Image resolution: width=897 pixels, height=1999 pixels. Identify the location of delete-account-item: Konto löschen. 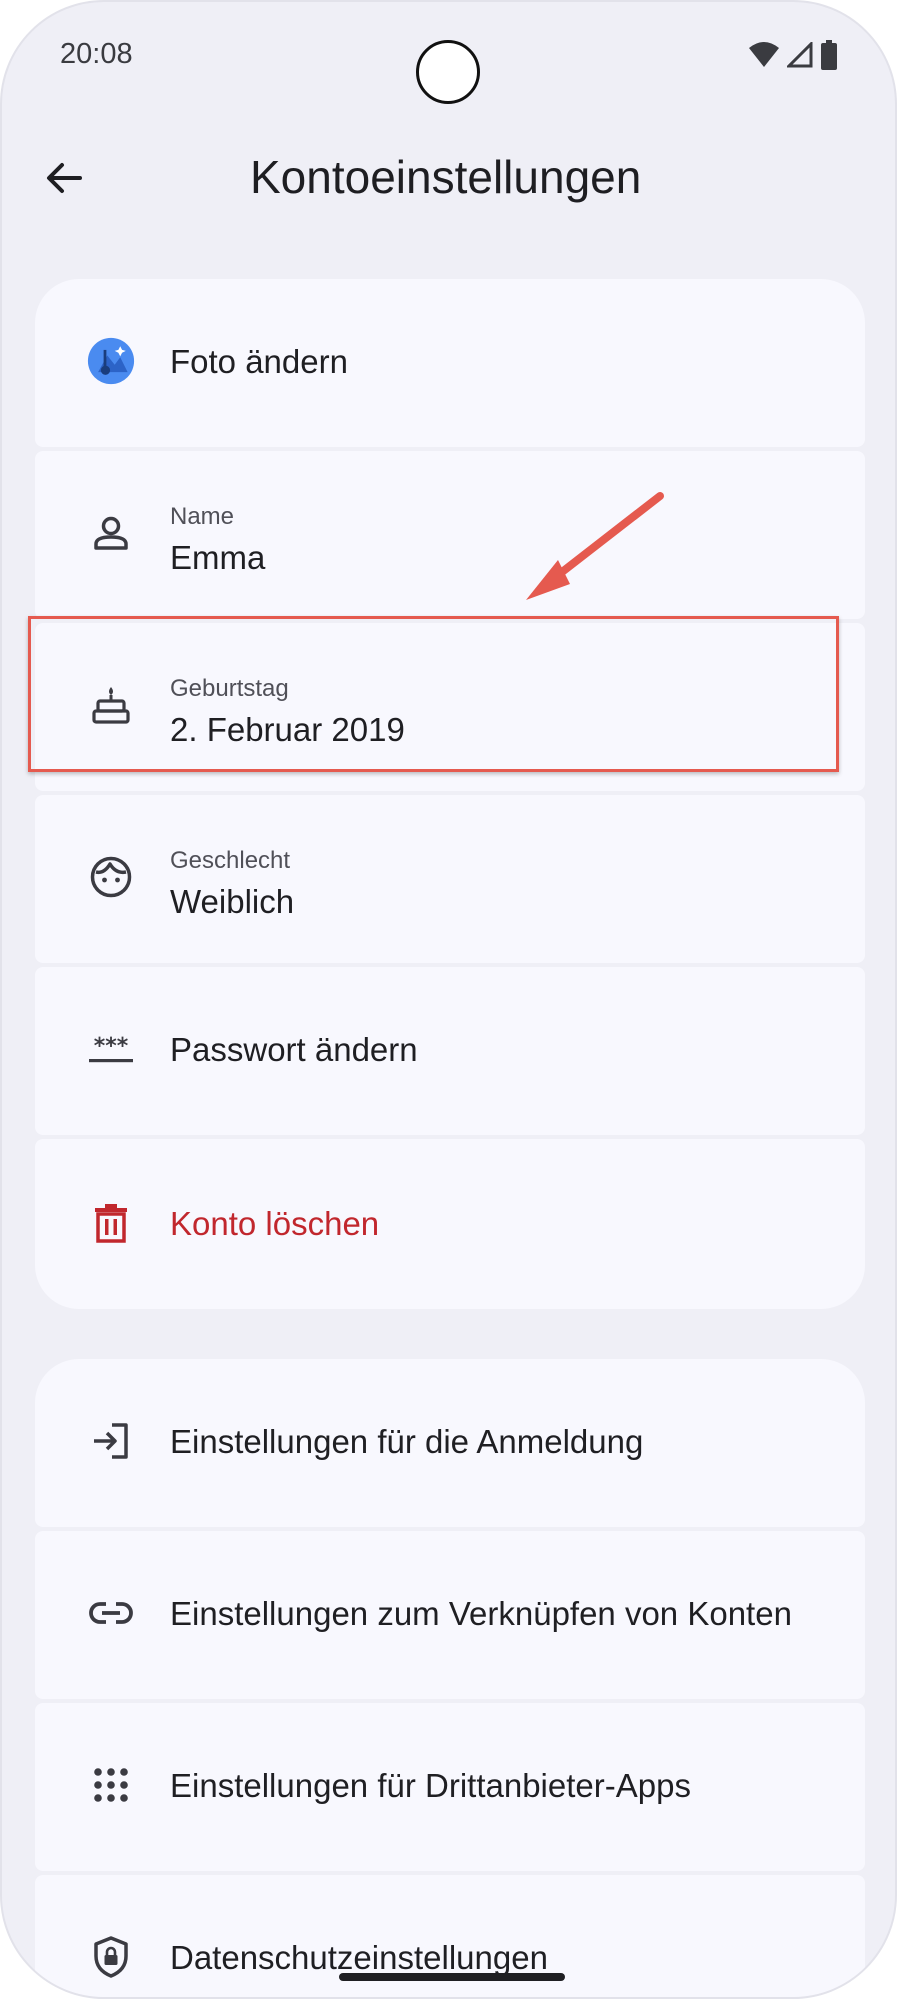
(450, 1224).